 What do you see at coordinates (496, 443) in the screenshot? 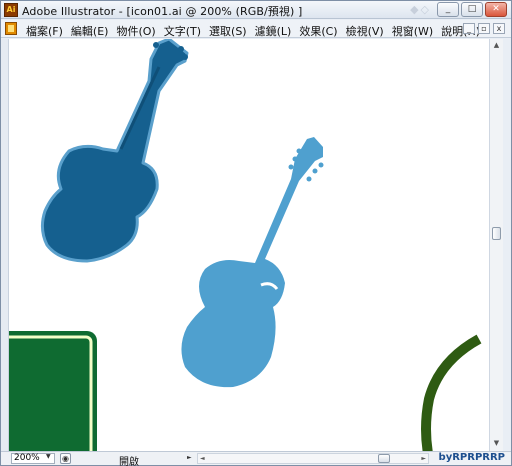
I see `scroll-down-icon: ▼` at bounding box center [496, 443].